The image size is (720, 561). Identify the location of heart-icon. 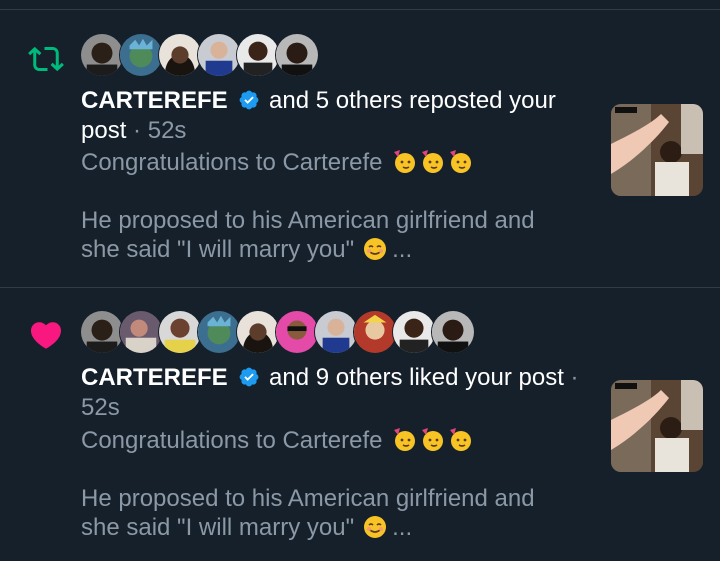
(46, 335).